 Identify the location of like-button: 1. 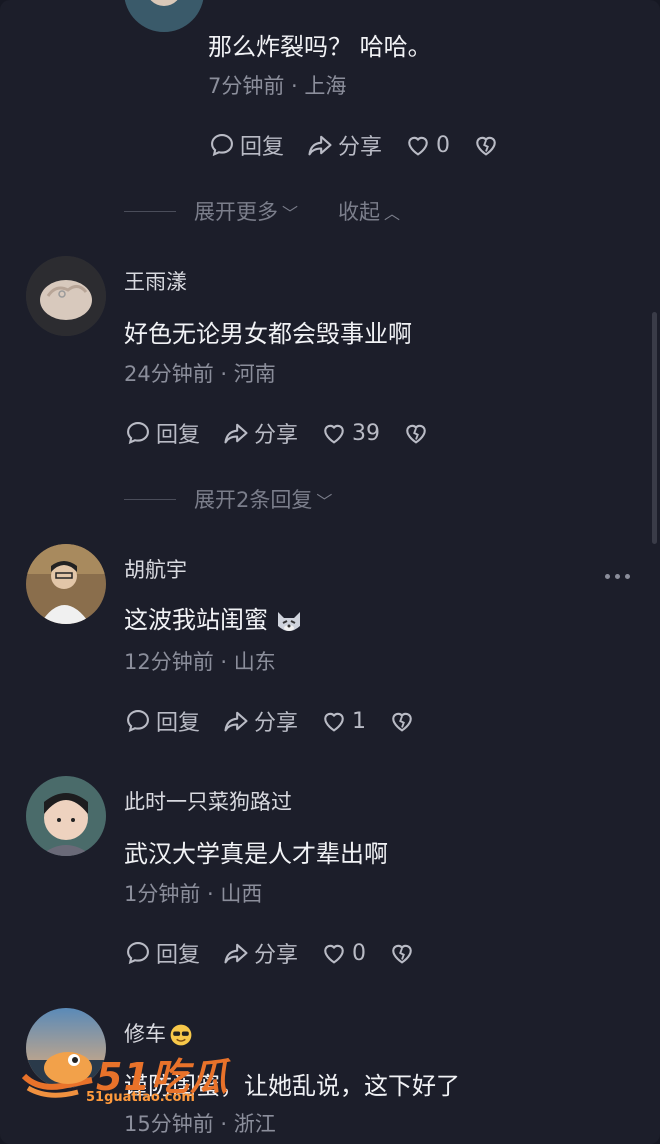
(343, 721).